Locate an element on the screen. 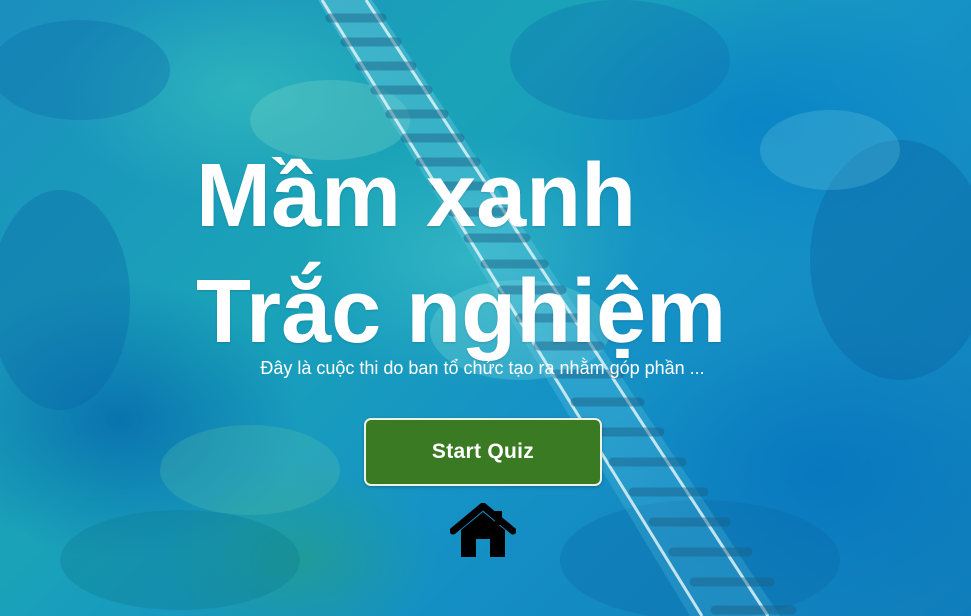  home-icon is located at coordinates (483, 530).